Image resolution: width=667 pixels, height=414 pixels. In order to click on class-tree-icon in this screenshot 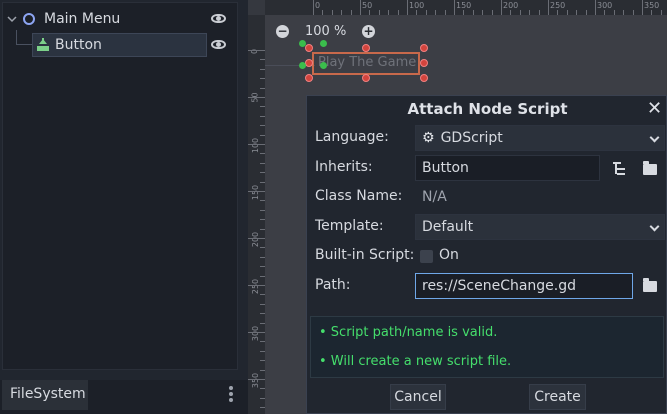, I will do `click(621, 169)`.